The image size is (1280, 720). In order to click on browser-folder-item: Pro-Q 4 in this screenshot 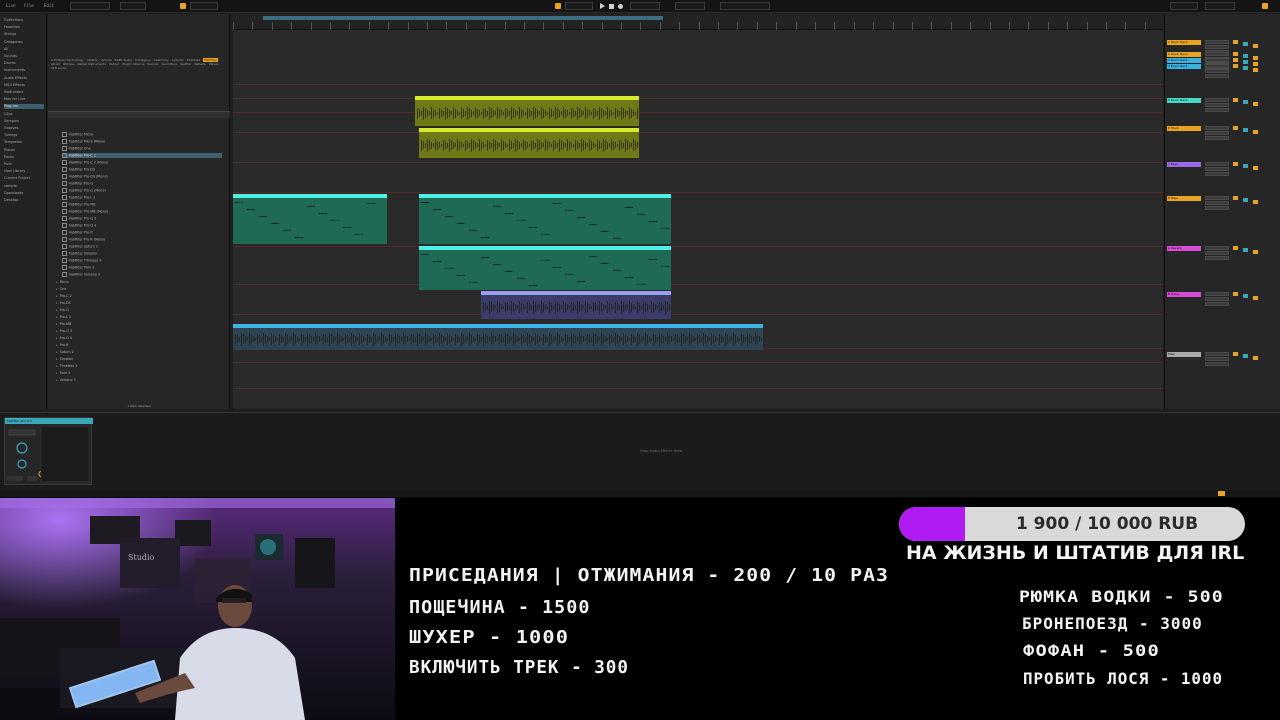, I will do `click(64, 338)`.